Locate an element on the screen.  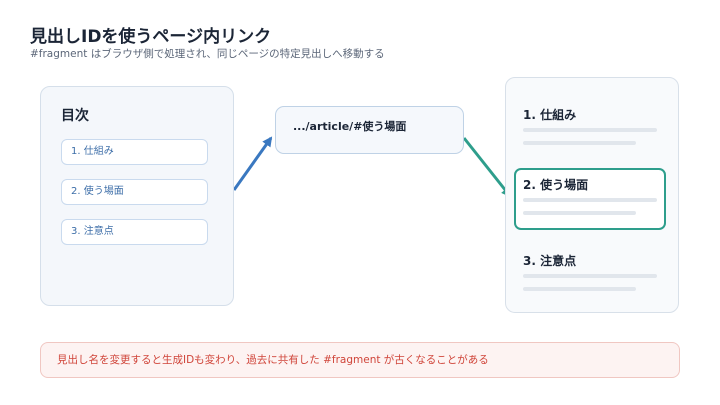
arrow-toc-to-url is located at coordinates (252, 163).